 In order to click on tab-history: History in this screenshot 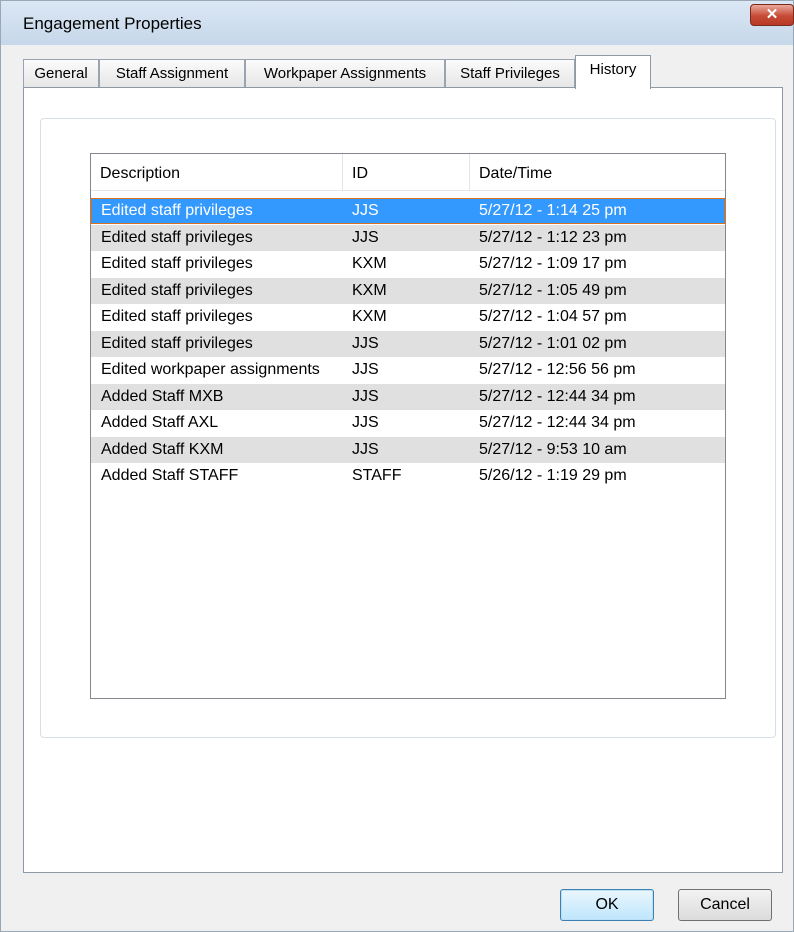, I will do `click(613, 72)`.